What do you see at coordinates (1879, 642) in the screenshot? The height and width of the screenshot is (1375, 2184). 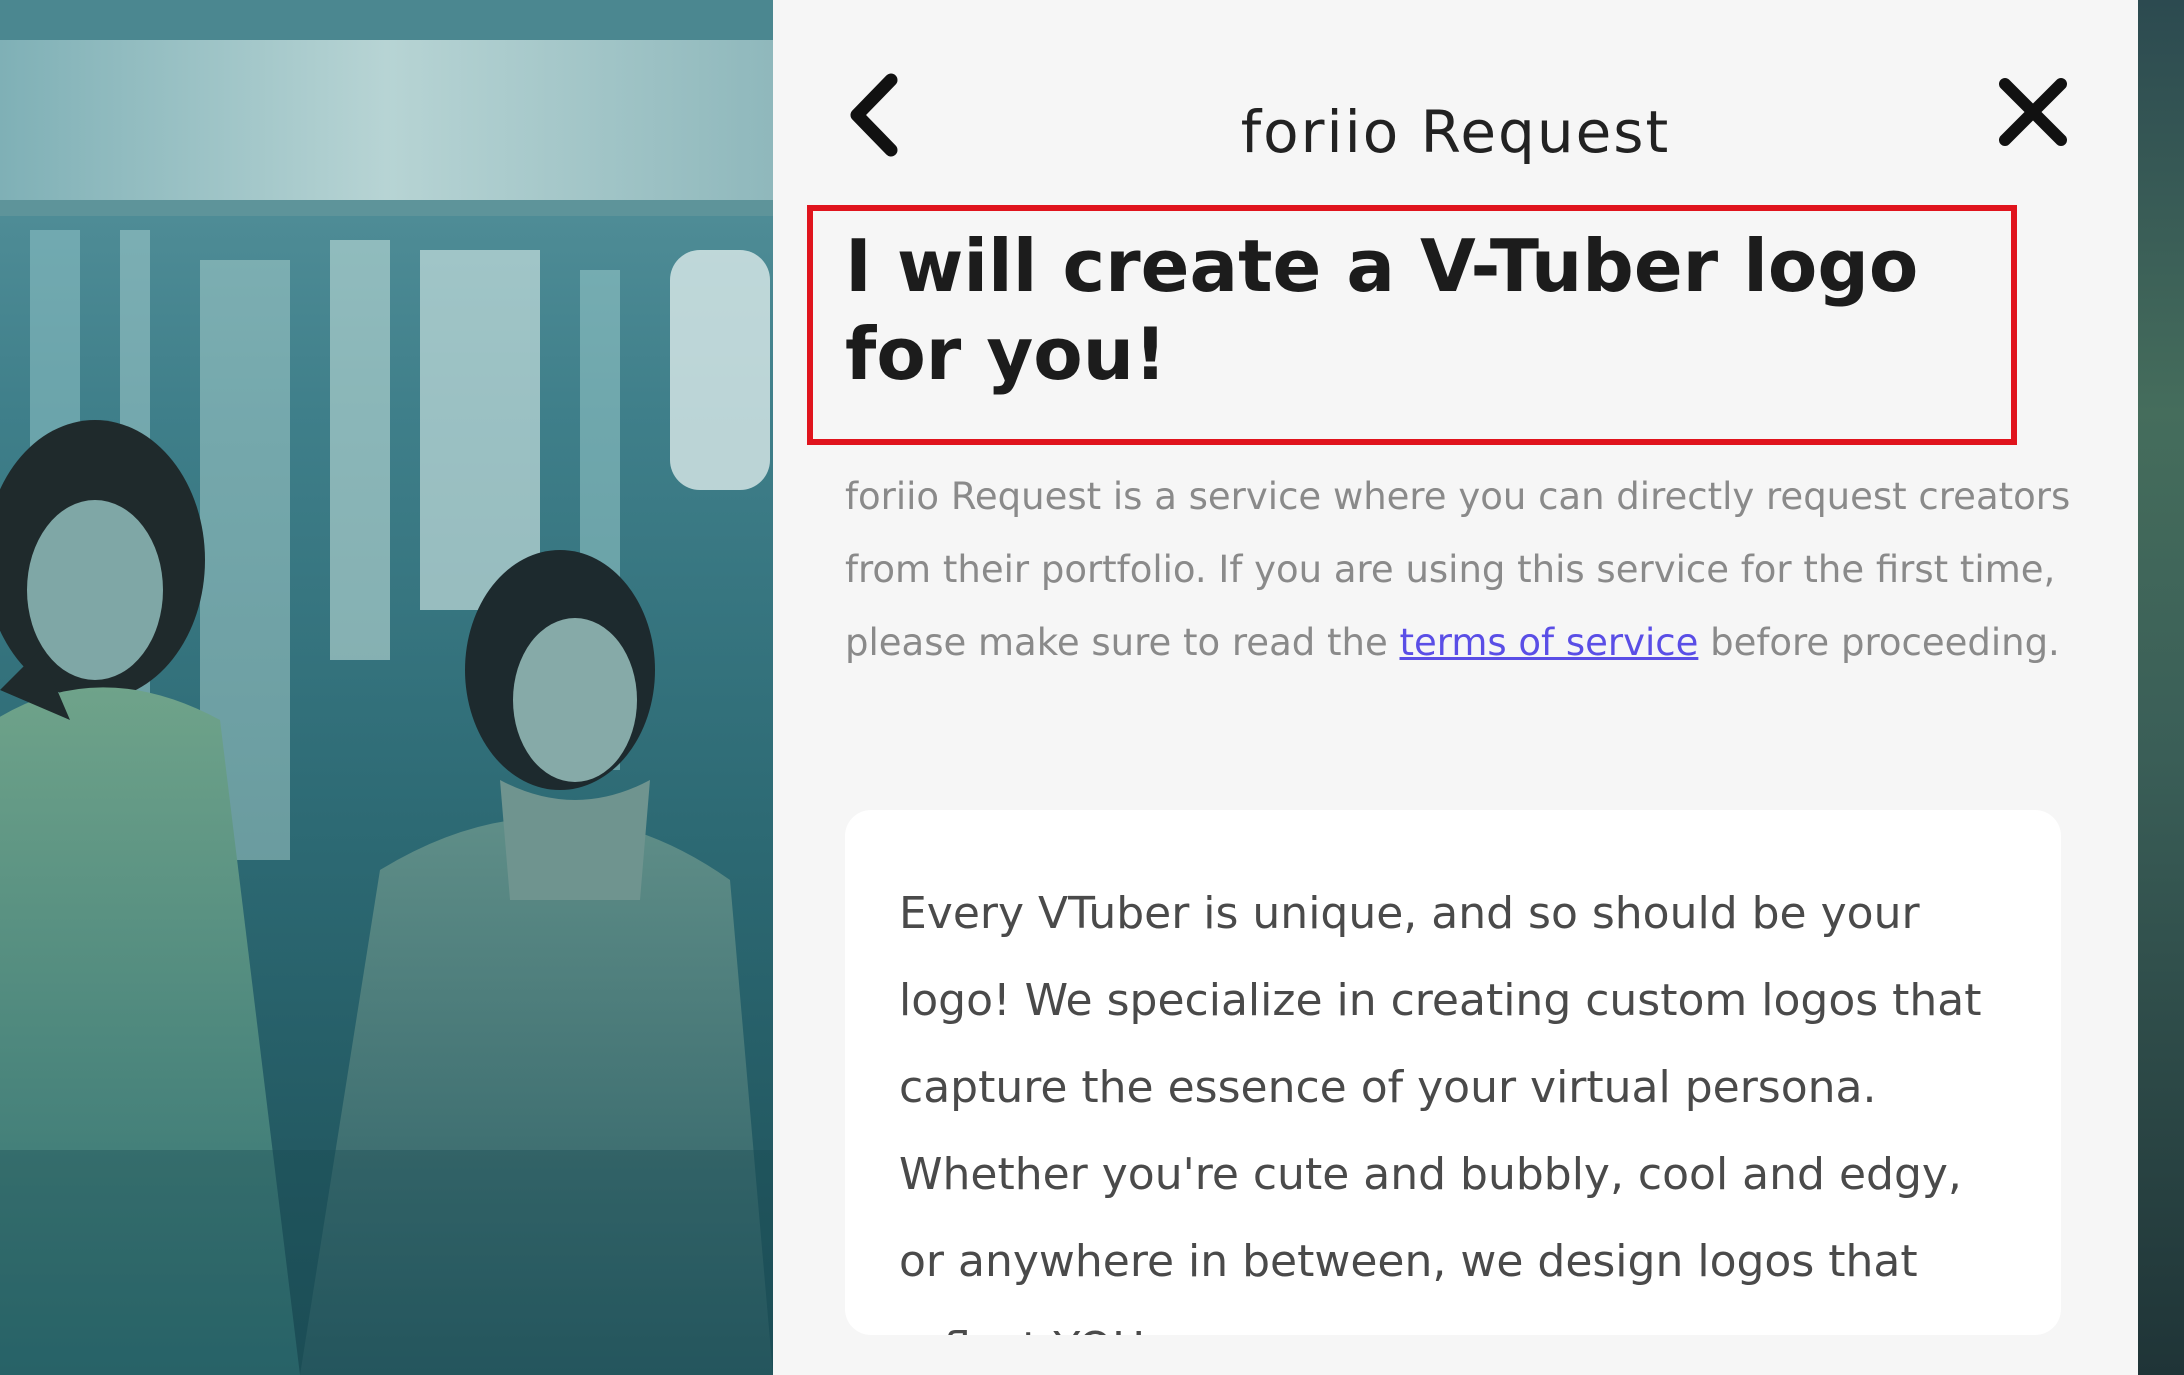 I see `intro-text-end: before proceeding.` at bounding box center [1879, 642].